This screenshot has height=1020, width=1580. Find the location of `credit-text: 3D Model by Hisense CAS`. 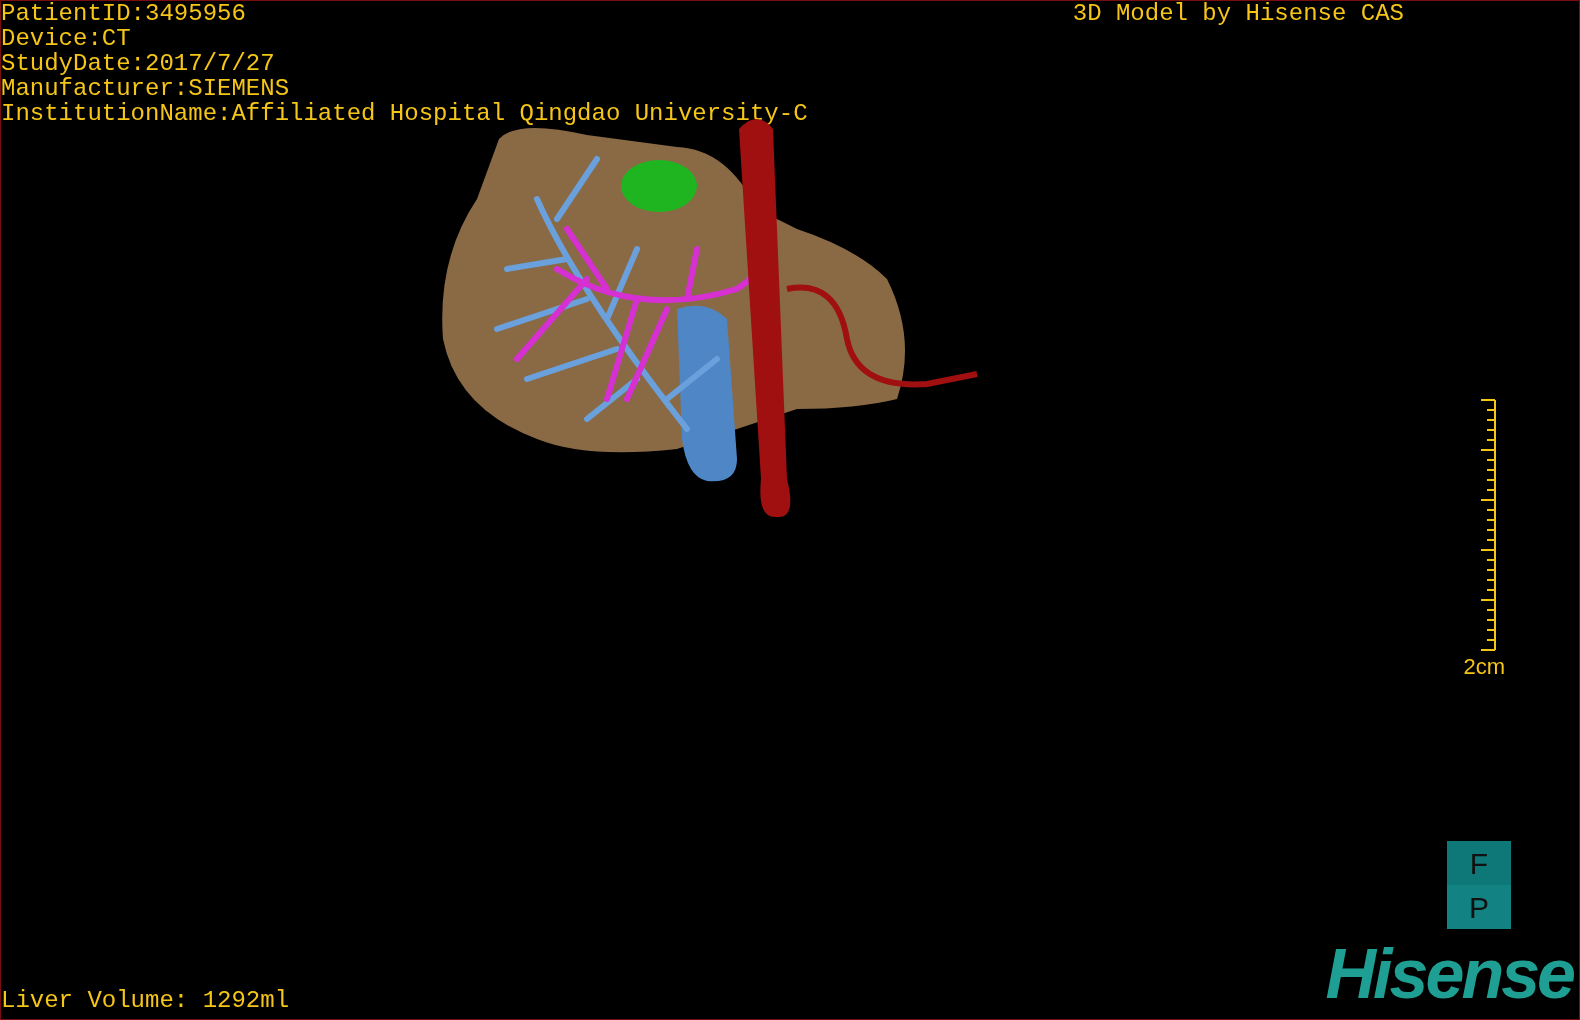

credit-text: 3D Model by Hisense CAS is located at coordinates (1238, 15).